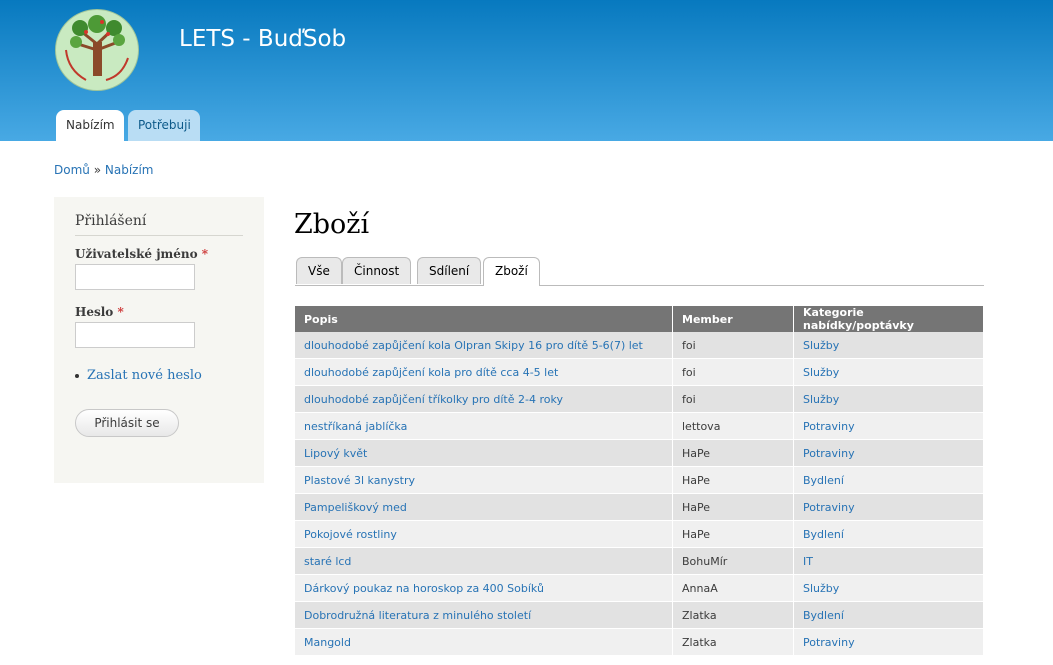 The image size is (1053, 665). Describe the element at coordinates (90, 125) in the screenshot. I see `tab-nabizim: Nabízím` at that location.